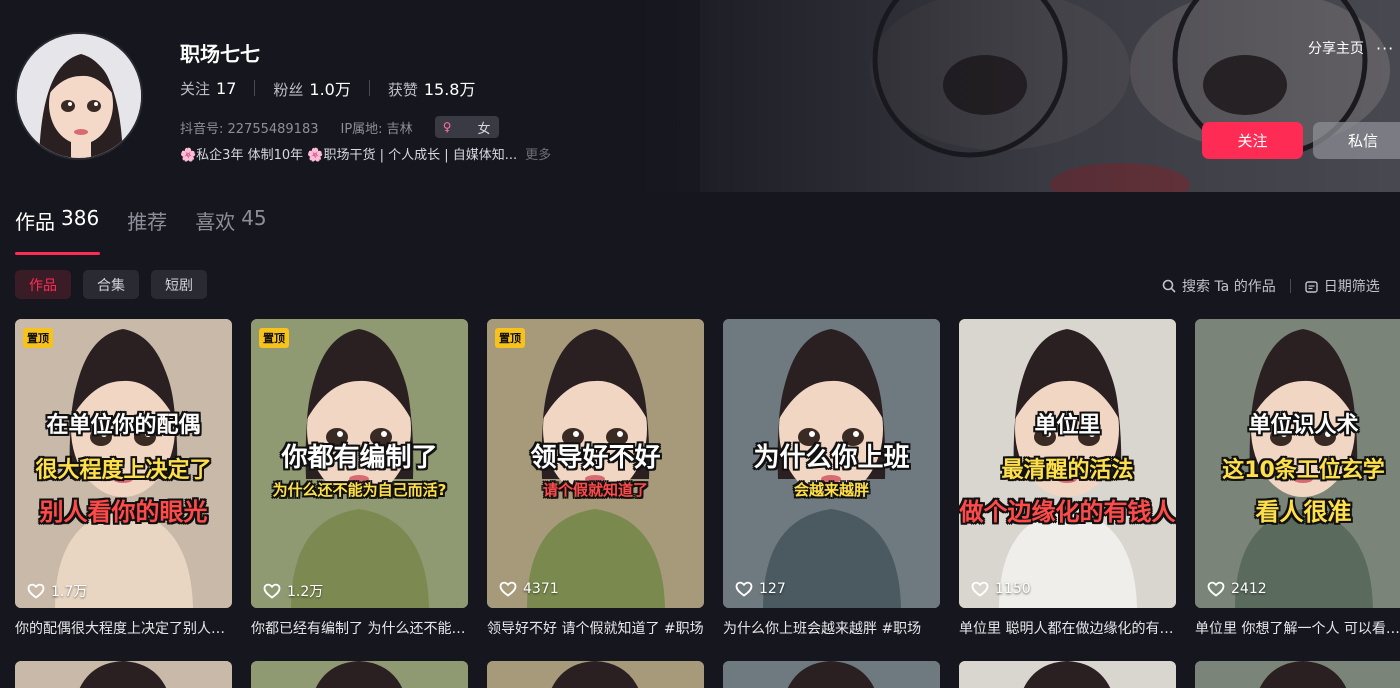  What do you see at coordinates (369, 88) in the screenshot?
I see `divider` at bounding box center [369, 88].